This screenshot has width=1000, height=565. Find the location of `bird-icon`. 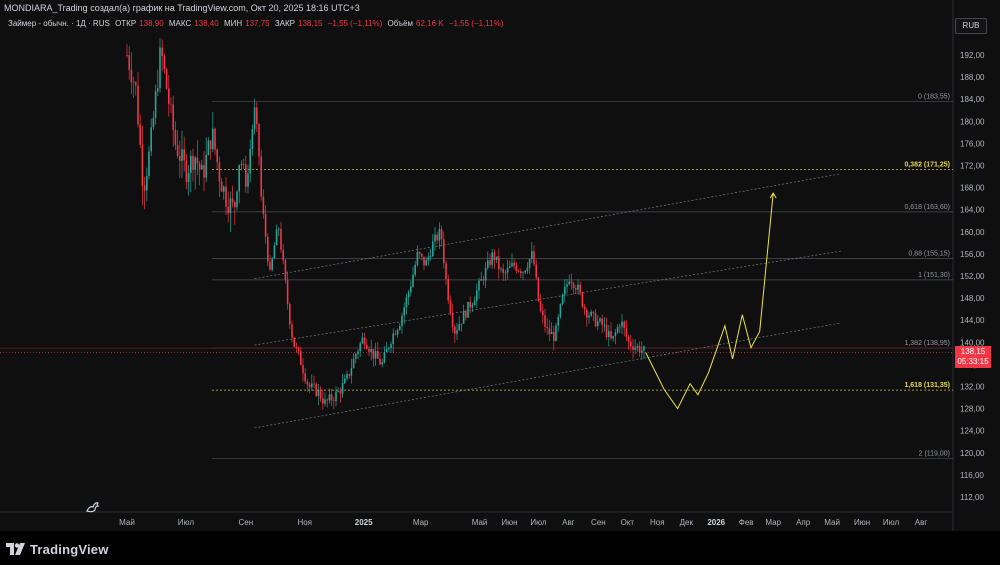

bird-icon is located at coordinates (93, 506).